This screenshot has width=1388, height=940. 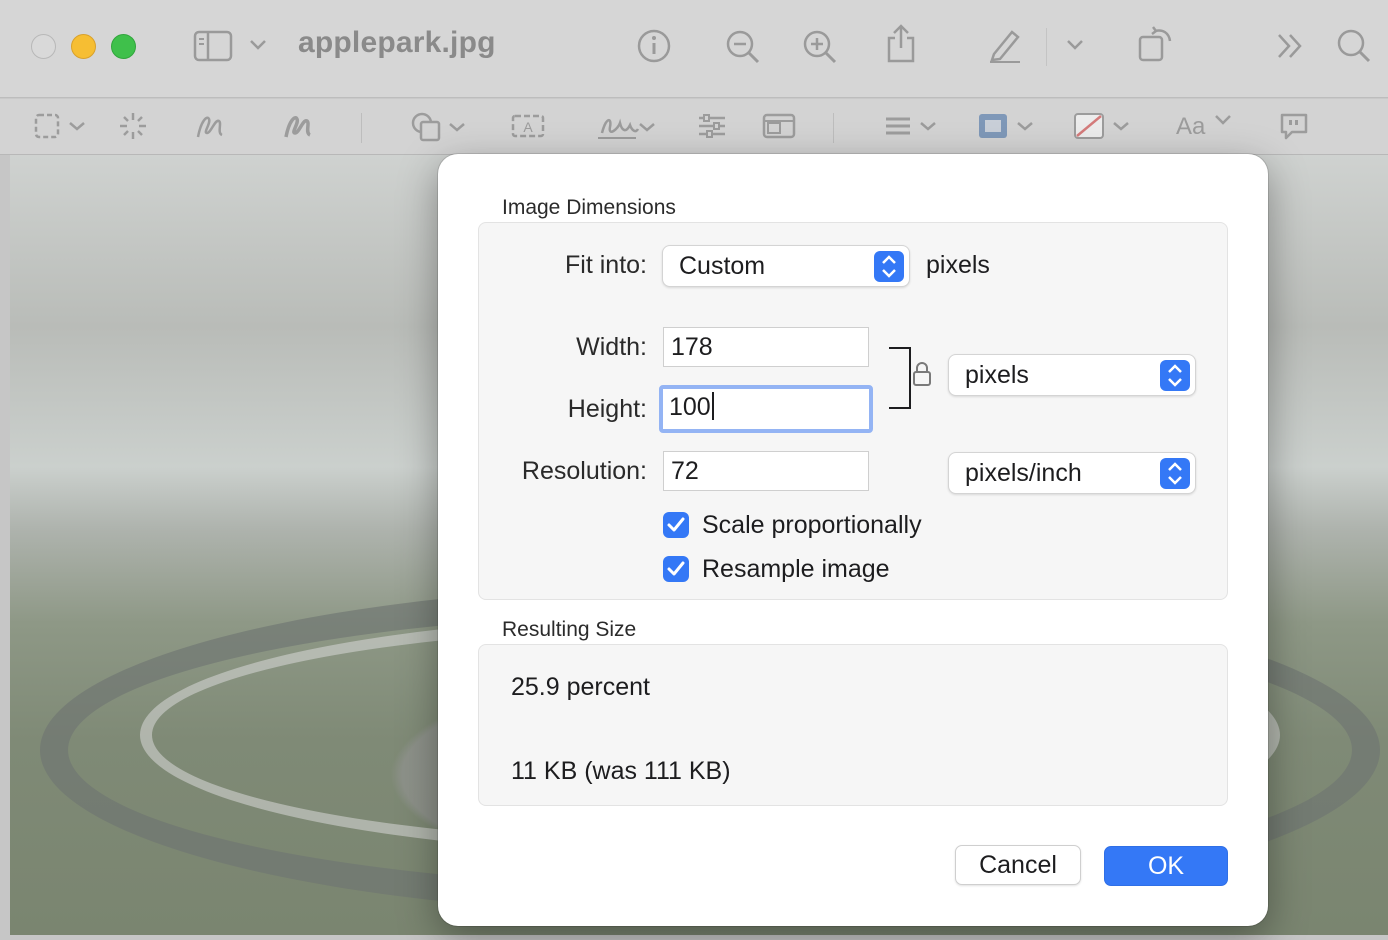 I want to click on svg-text: A, so click(x=528, y=127).